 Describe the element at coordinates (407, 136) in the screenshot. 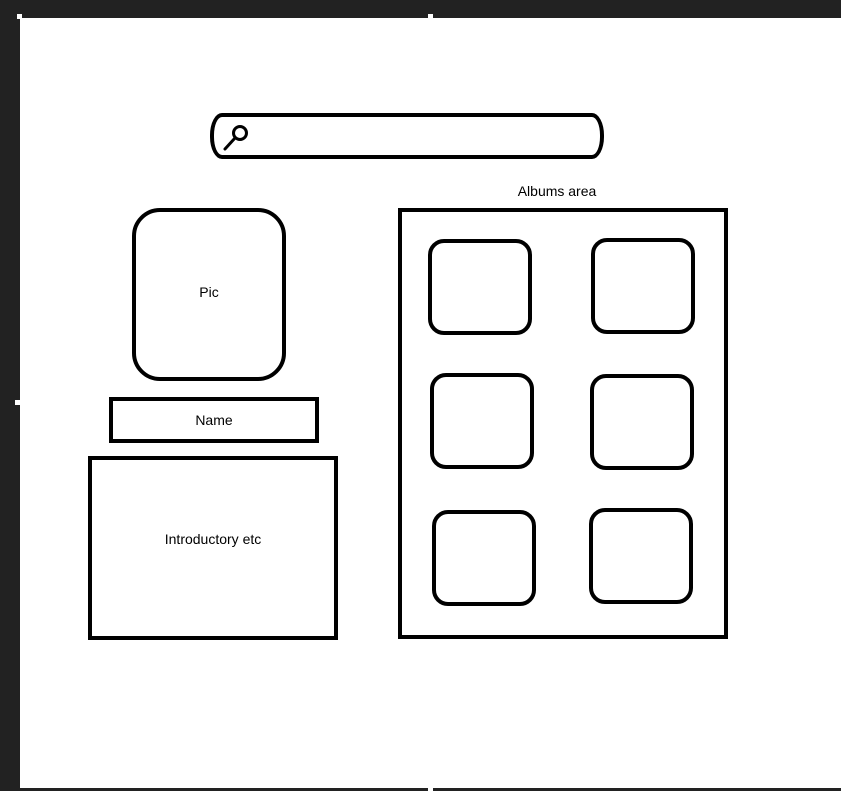

I see `search-bar` at that location.